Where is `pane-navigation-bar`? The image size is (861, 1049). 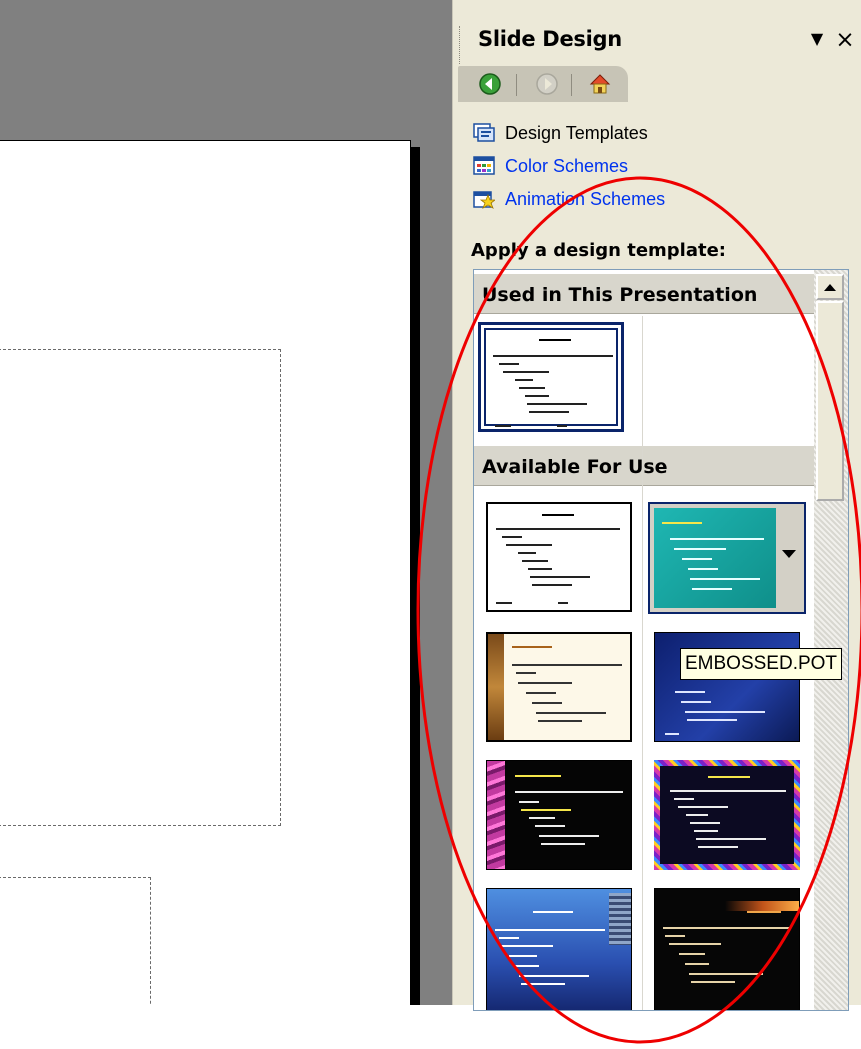 pane-navigation-bar is located at coordinates (543, 84).